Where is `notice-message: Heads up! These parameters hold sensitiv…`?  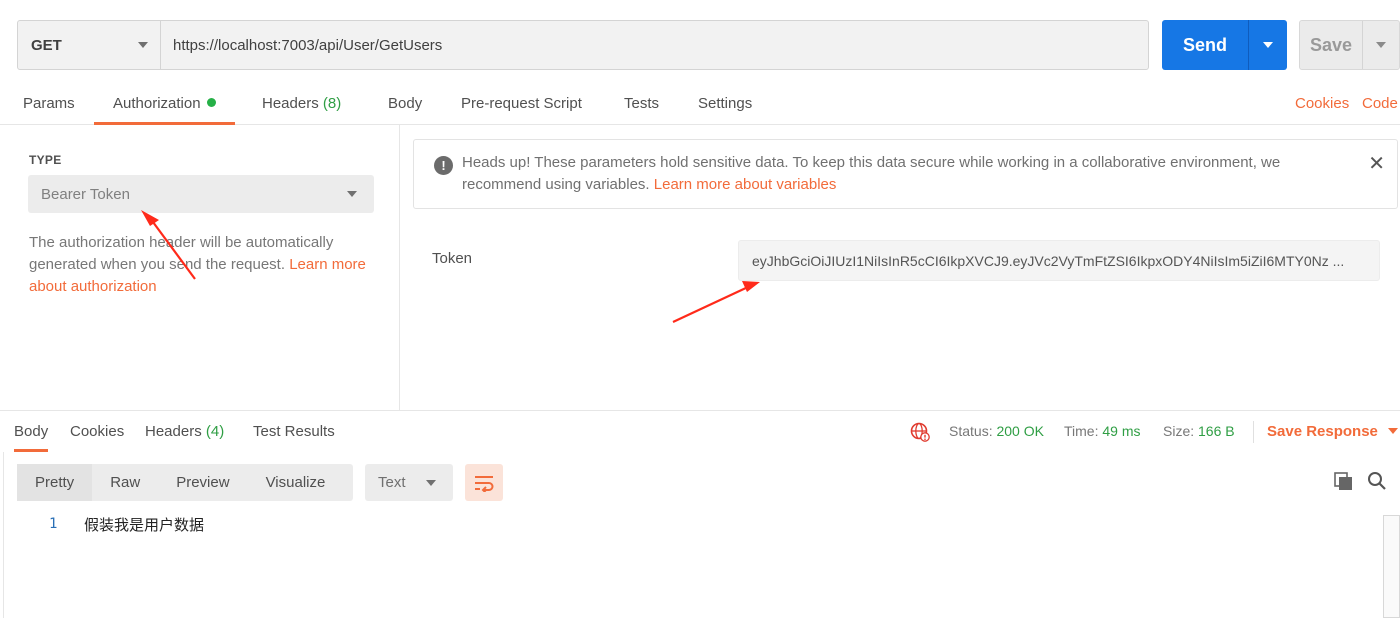 notice-message: Heads up! These parameters hold sensitiv… is located at coordinates (871, 173).